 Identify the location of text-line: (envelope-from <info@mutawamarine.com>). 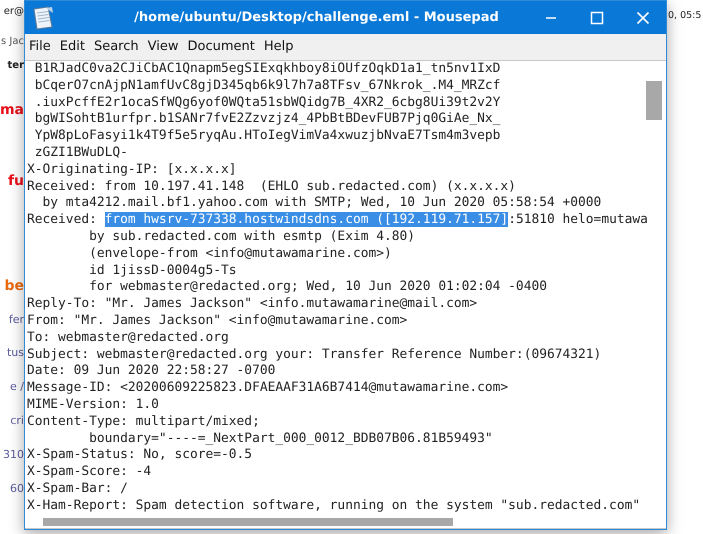
(240, 254).